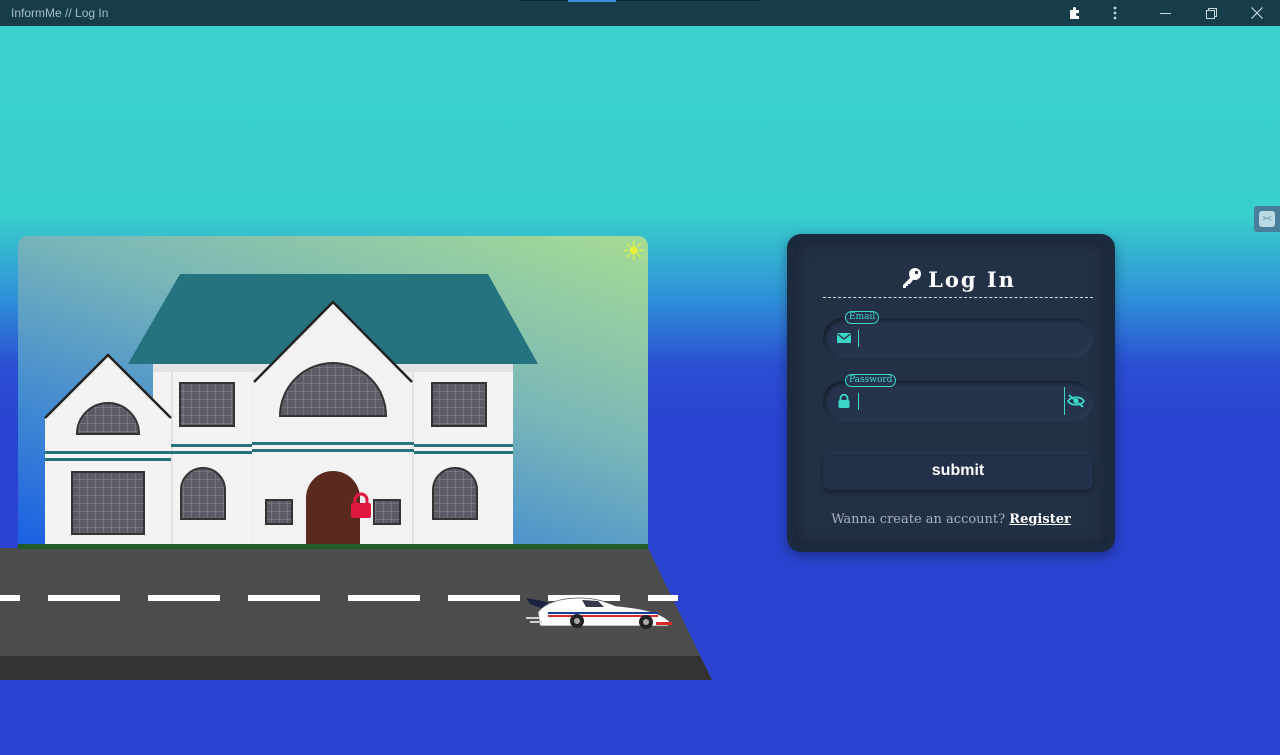 The height and width of the screenshot is (755, 1280). What do you see at coordinates (1040, 519) in the screenshot?
I see `register-link: Register` at bounding box center [1040, 519].